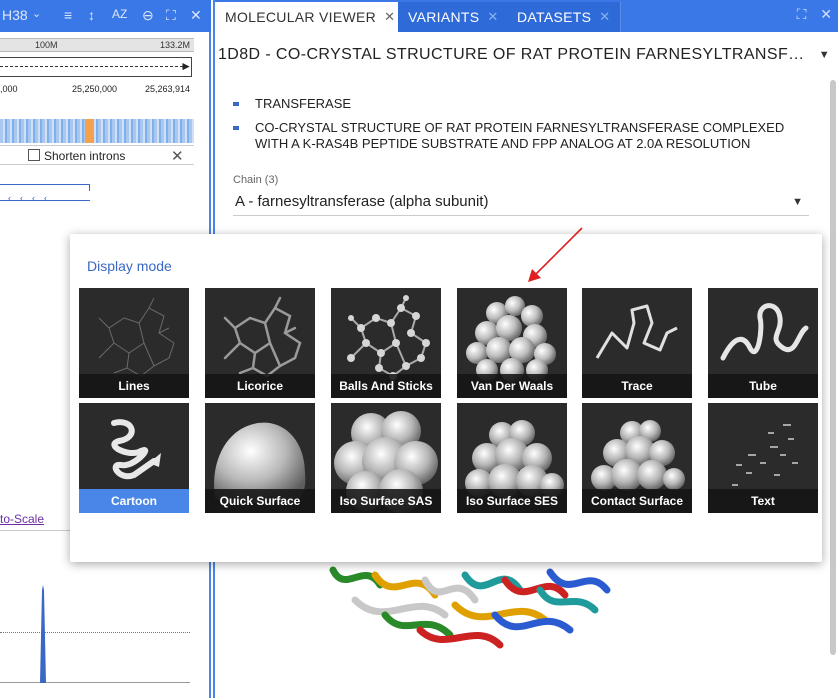 This screenshot has width=838, height=698. What do you see at coordinates (46, 45) in the screenshot?
I see `ruler-label: 100M` at bounding box center [46, 45].